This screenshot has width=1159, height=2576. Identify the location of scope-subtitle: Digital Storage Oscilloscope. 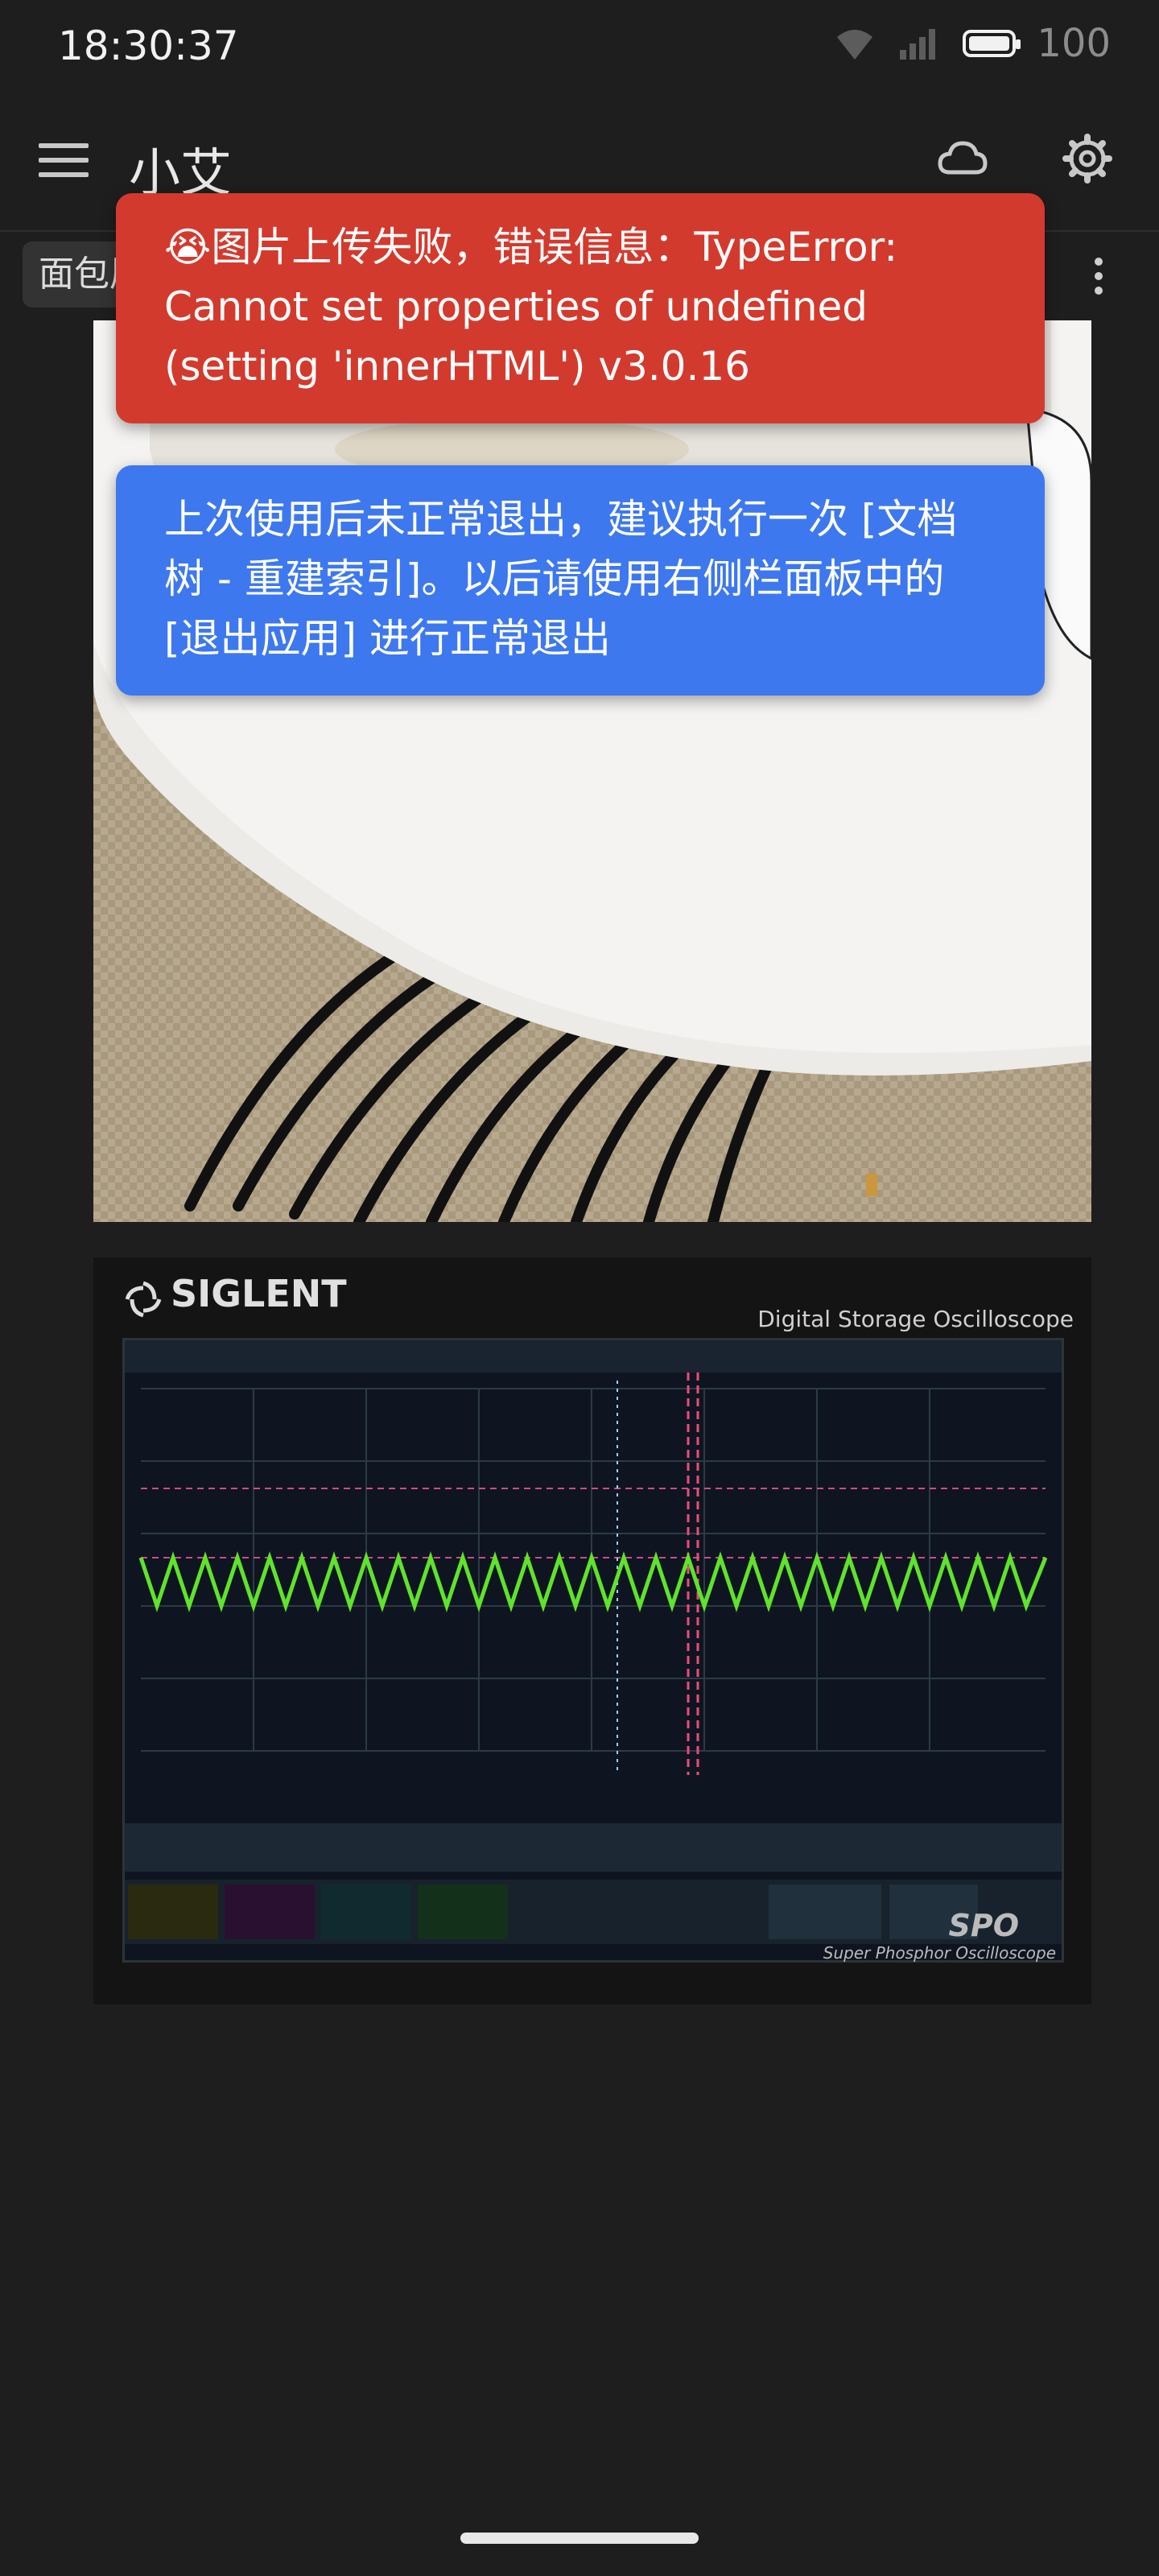
(915, 1319).